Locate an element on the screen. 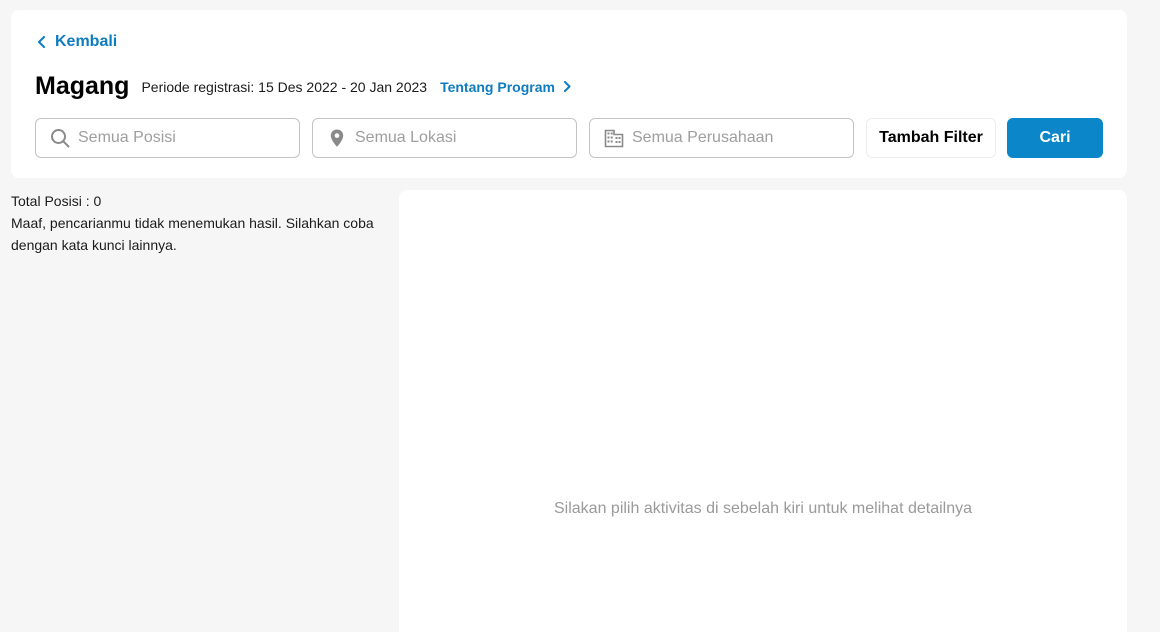 The height and width of the screenshot is (632, 1160). search-button: Cari is located at coordinates (1055, 138).